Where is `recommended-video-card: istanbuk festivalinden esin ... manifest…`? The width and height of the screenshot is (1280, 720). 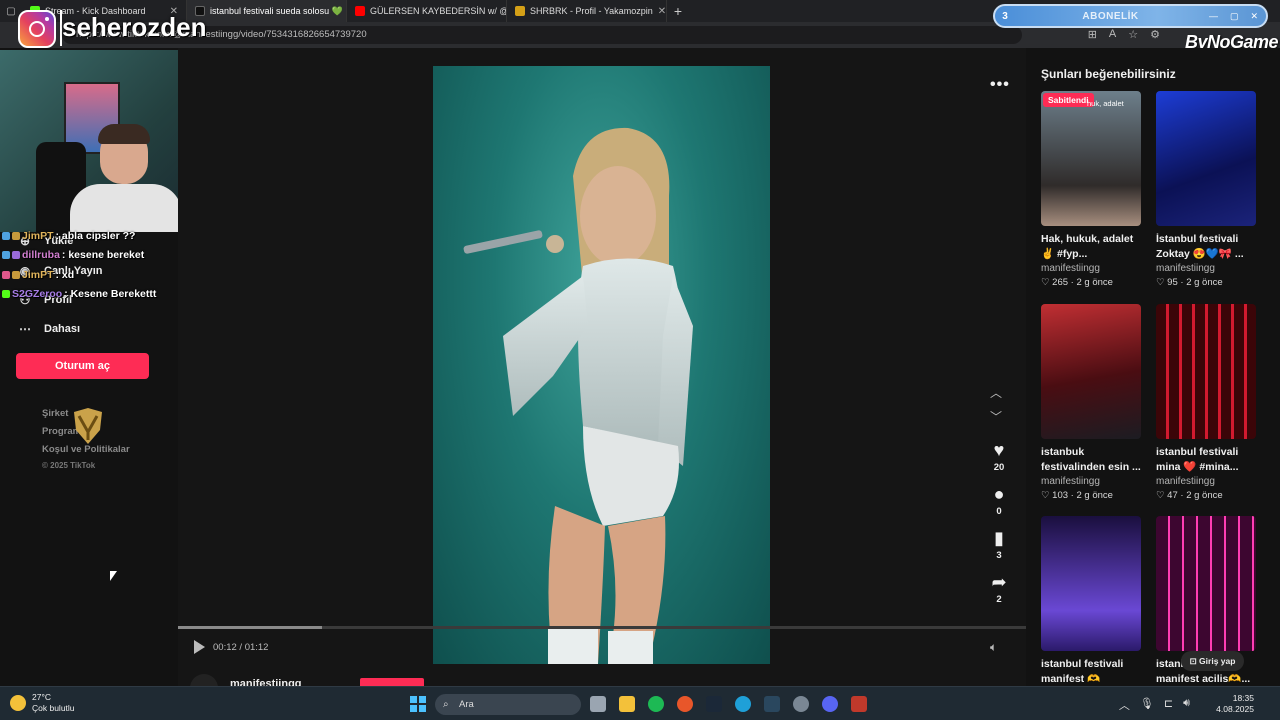
recommended-video-card: istanbuk festivalinden esin ... manifest… is located at coordinates (1091, 402).